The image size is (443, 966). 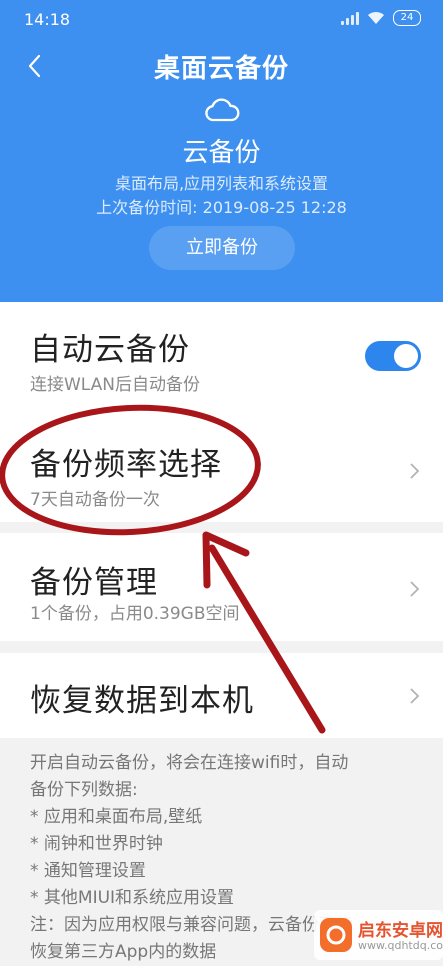 What do you see at coordinates (393, 356) in the screenshot?
I see `auto-backup-toggle` at bounding box center [393, 356].